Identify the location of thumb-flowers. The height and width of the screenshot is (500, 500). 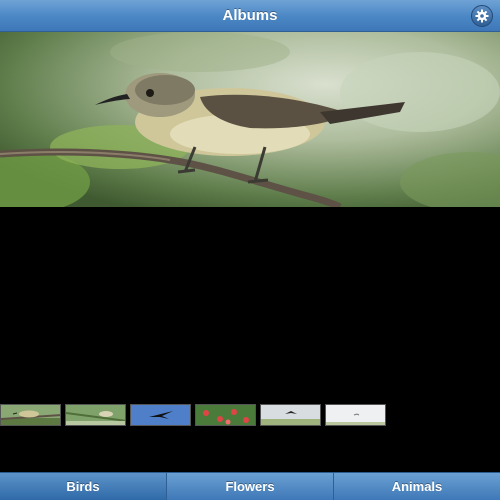
(225, 415).